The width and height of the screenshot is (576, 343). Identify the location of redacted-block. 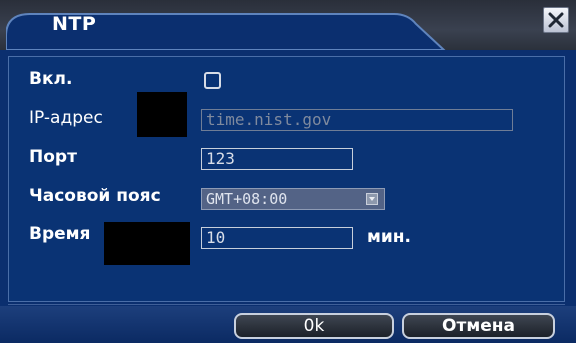
(162, 114).